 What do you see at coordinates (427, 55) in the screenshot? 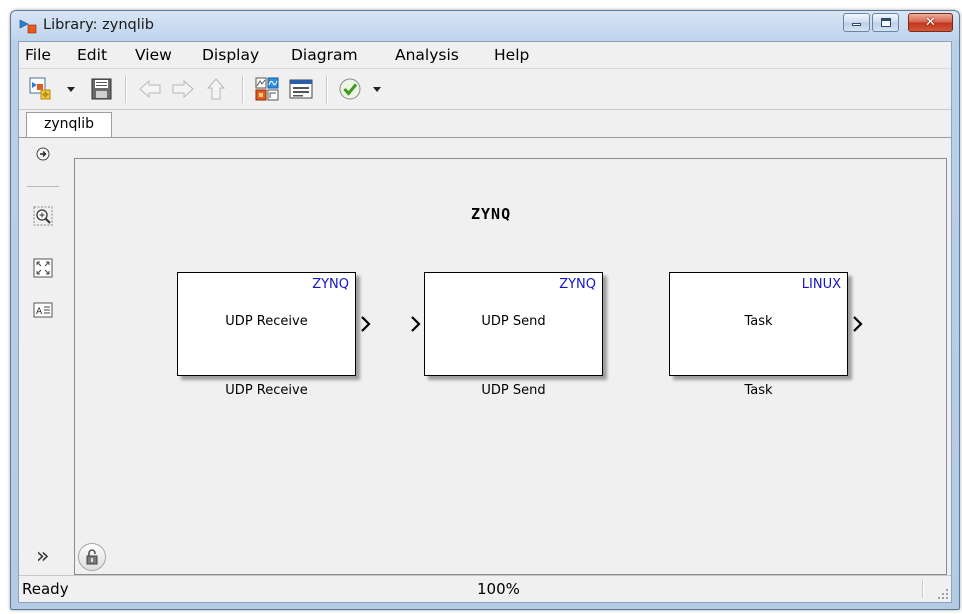
I see `menu-analysis: Analysis` at bounding box center [427, 55].